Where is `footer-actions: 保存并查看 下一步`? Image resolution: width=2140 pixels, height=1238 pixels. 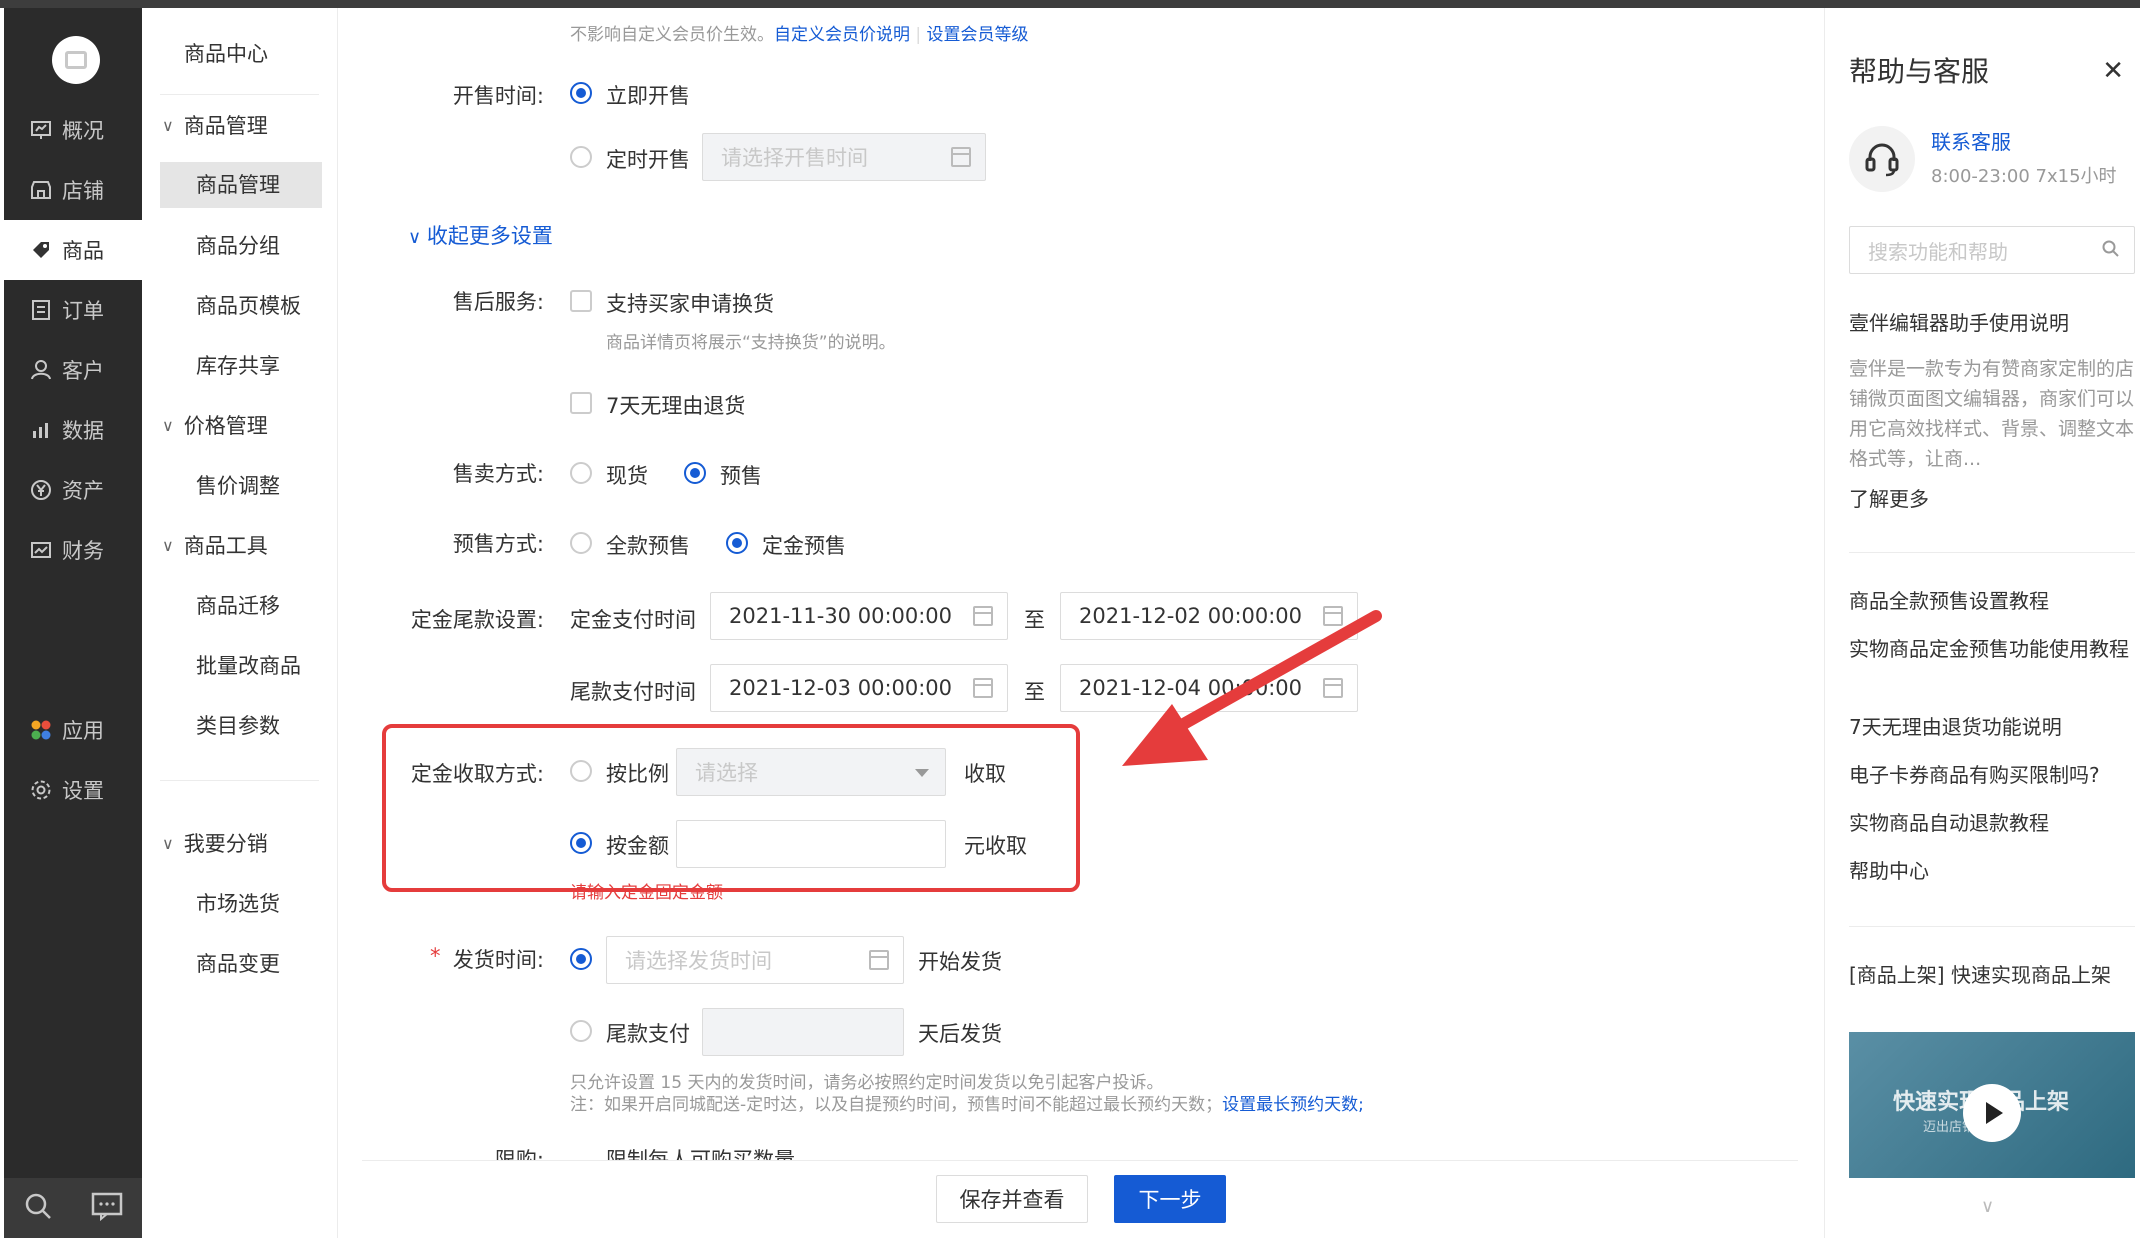
footer-actions: 保存并查看 下一步 is located at coordinates (1080, 1199).